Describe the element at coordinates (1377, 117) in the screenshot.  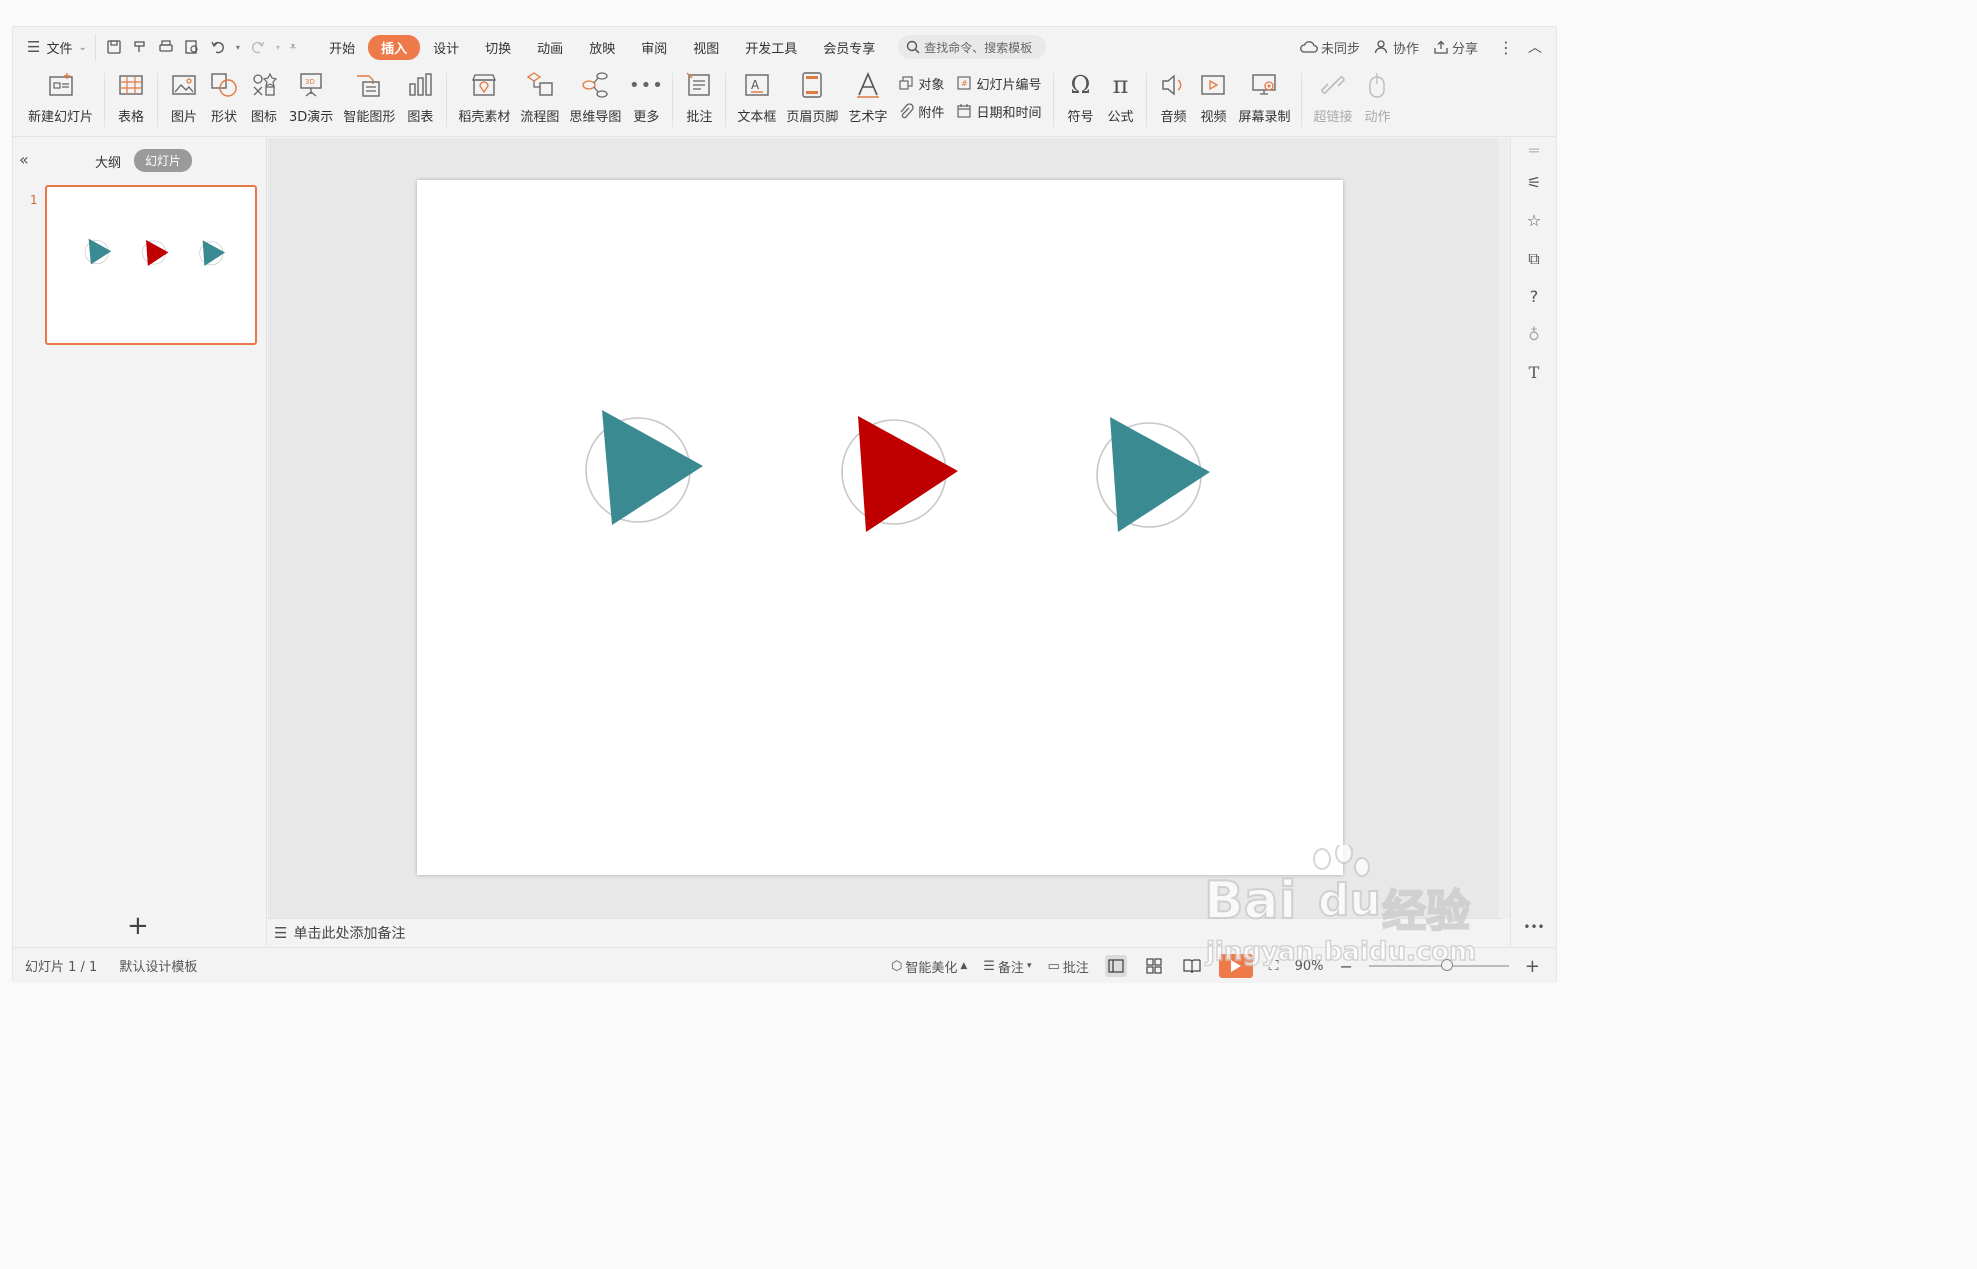
I see `action-label: 动作` at that location.